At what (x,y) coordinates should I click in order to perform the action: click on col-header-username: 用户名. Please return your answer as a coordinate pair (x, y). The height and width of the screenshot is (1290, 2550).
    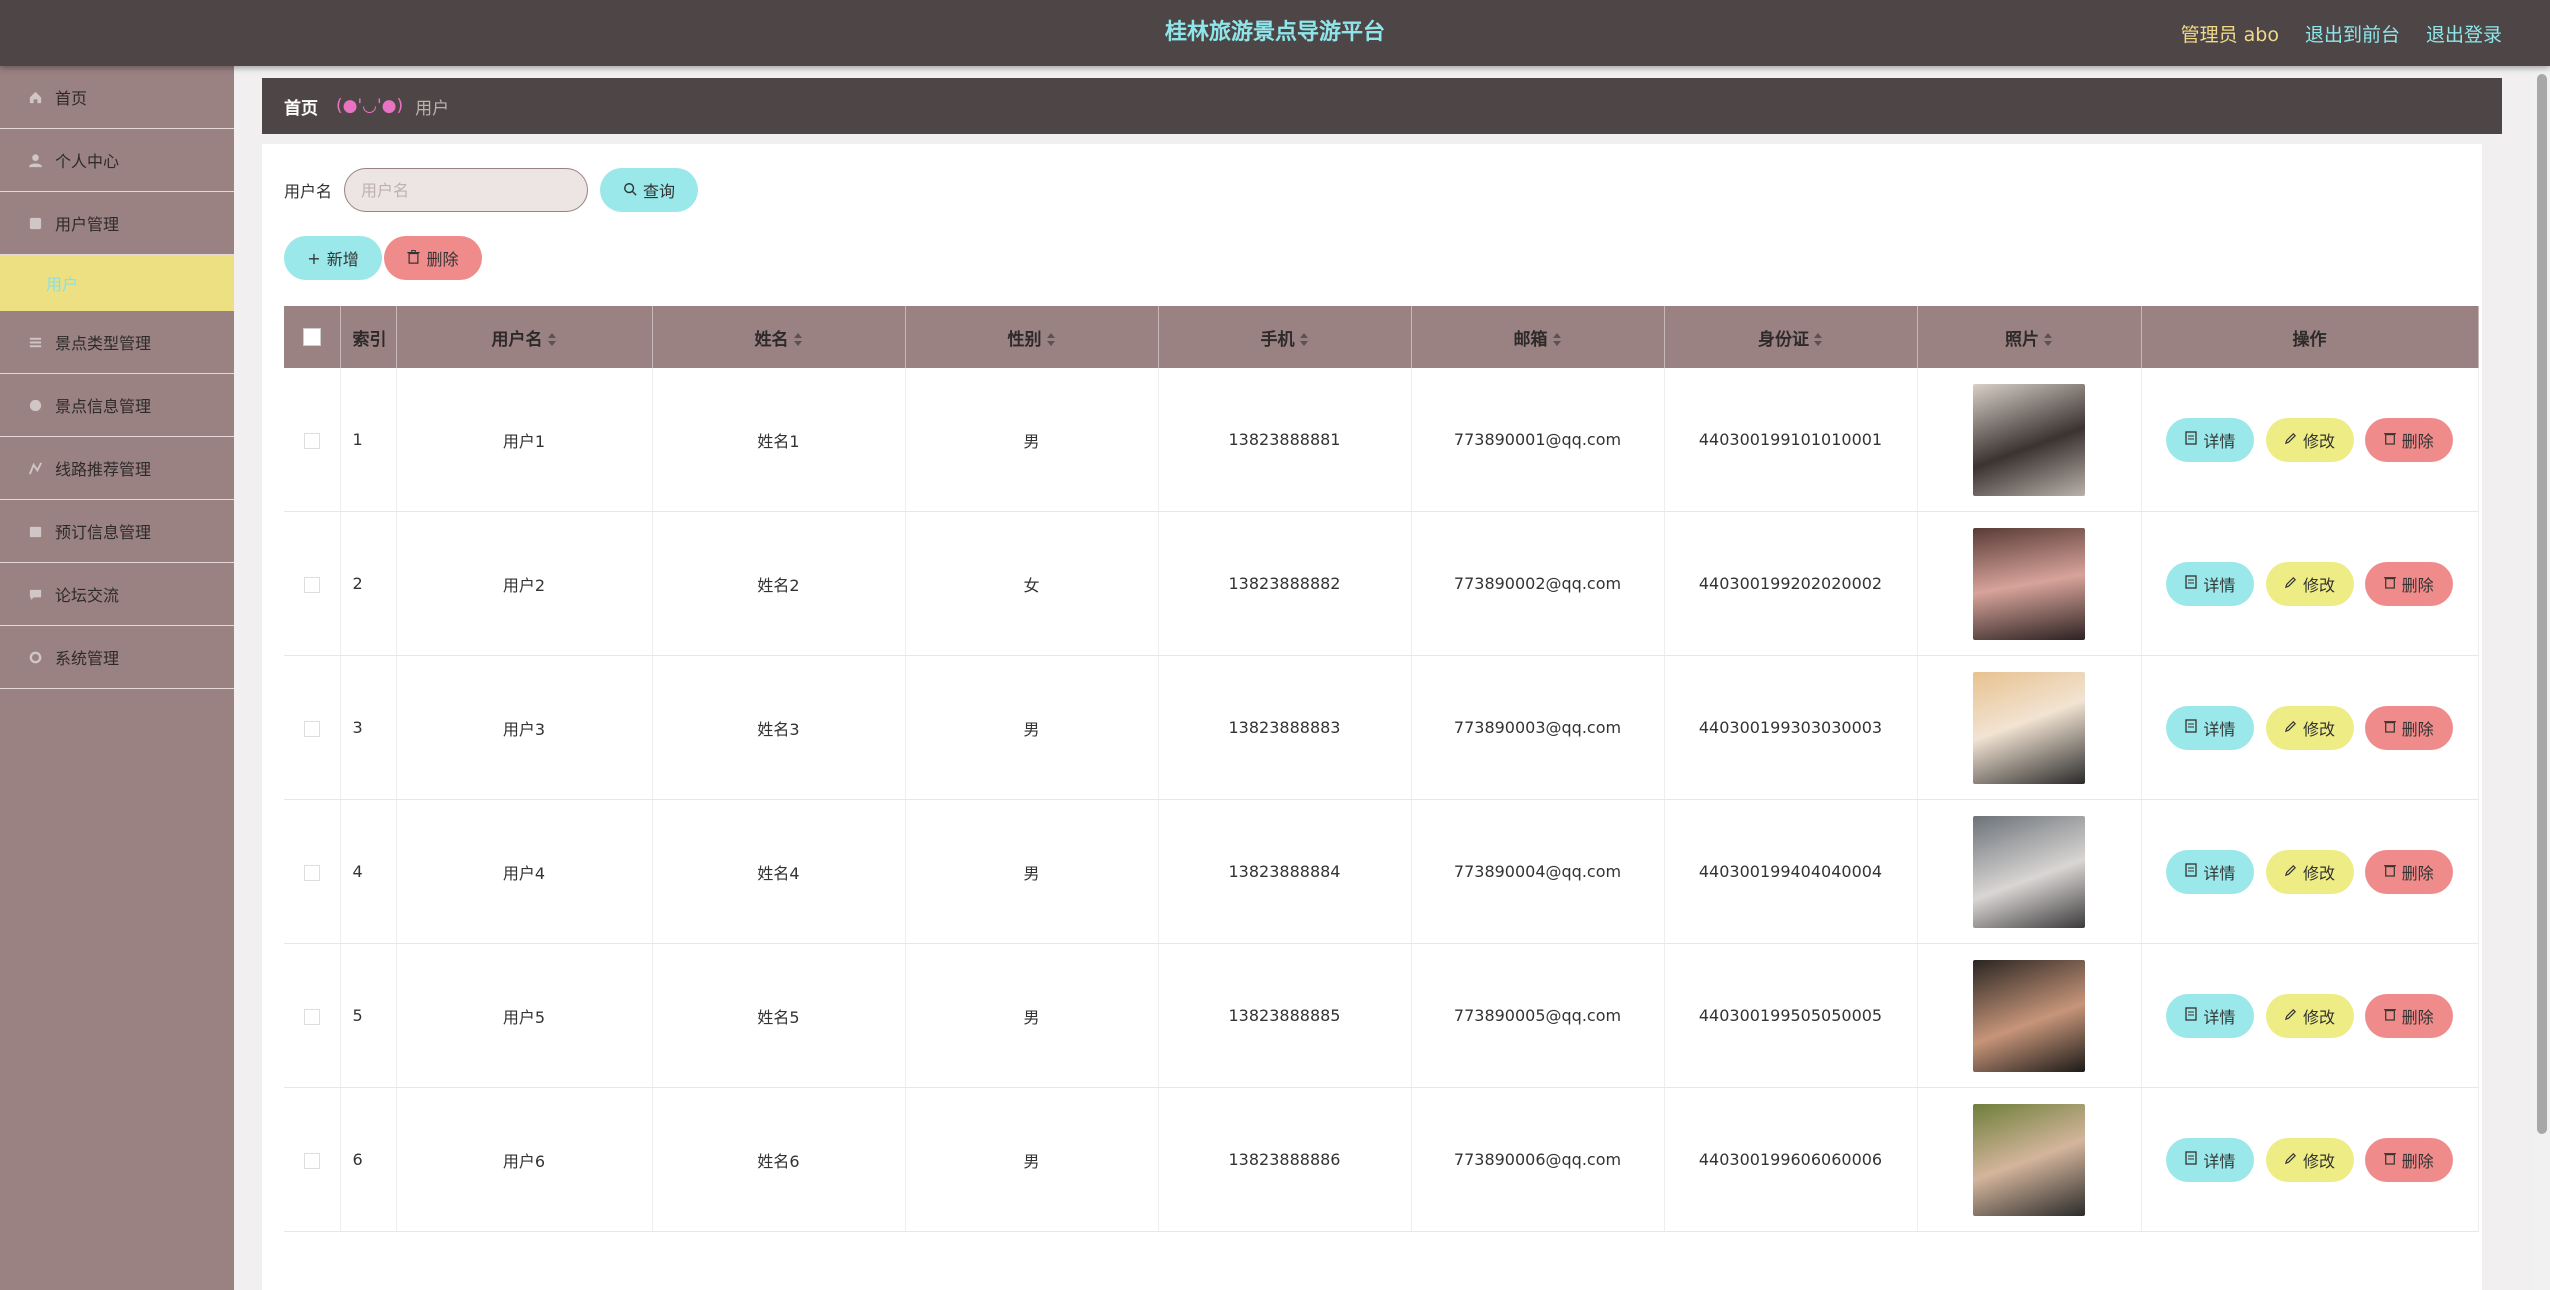
    Looking at the image, I should click on (524, 337).